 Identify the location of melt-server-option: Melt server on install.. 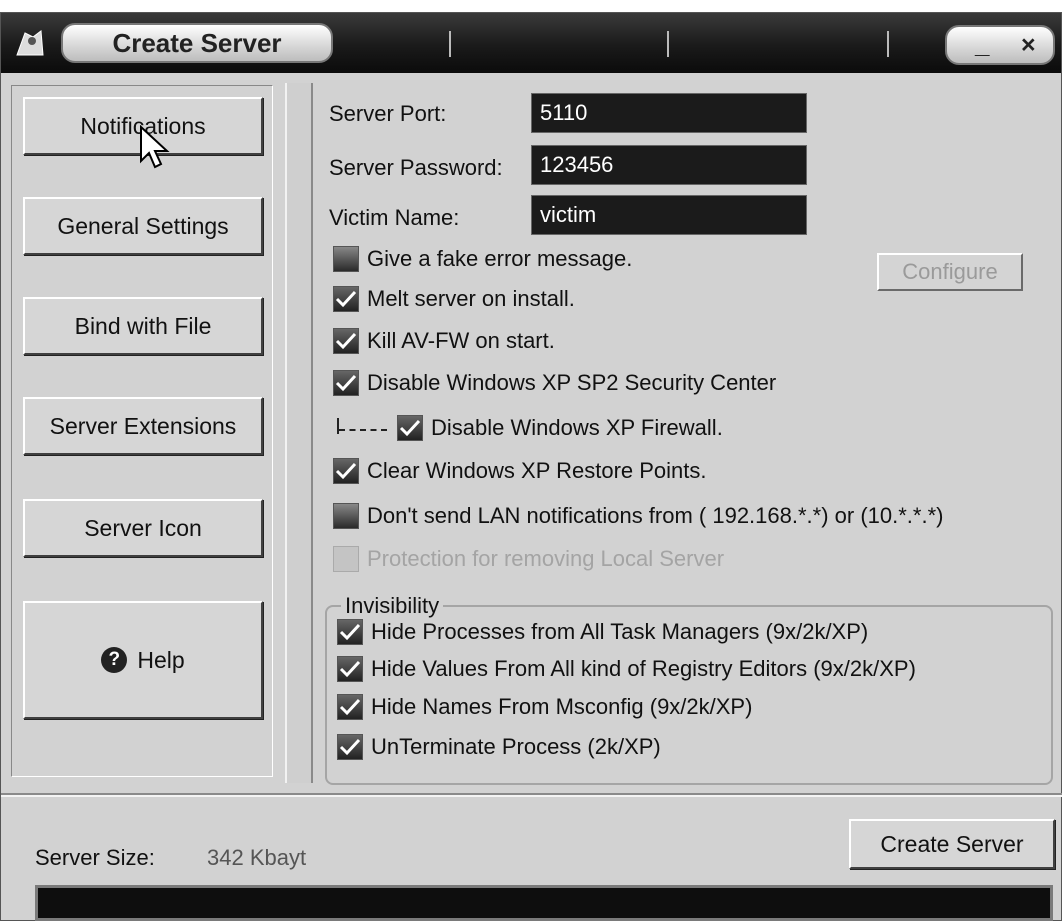
(454, 299).